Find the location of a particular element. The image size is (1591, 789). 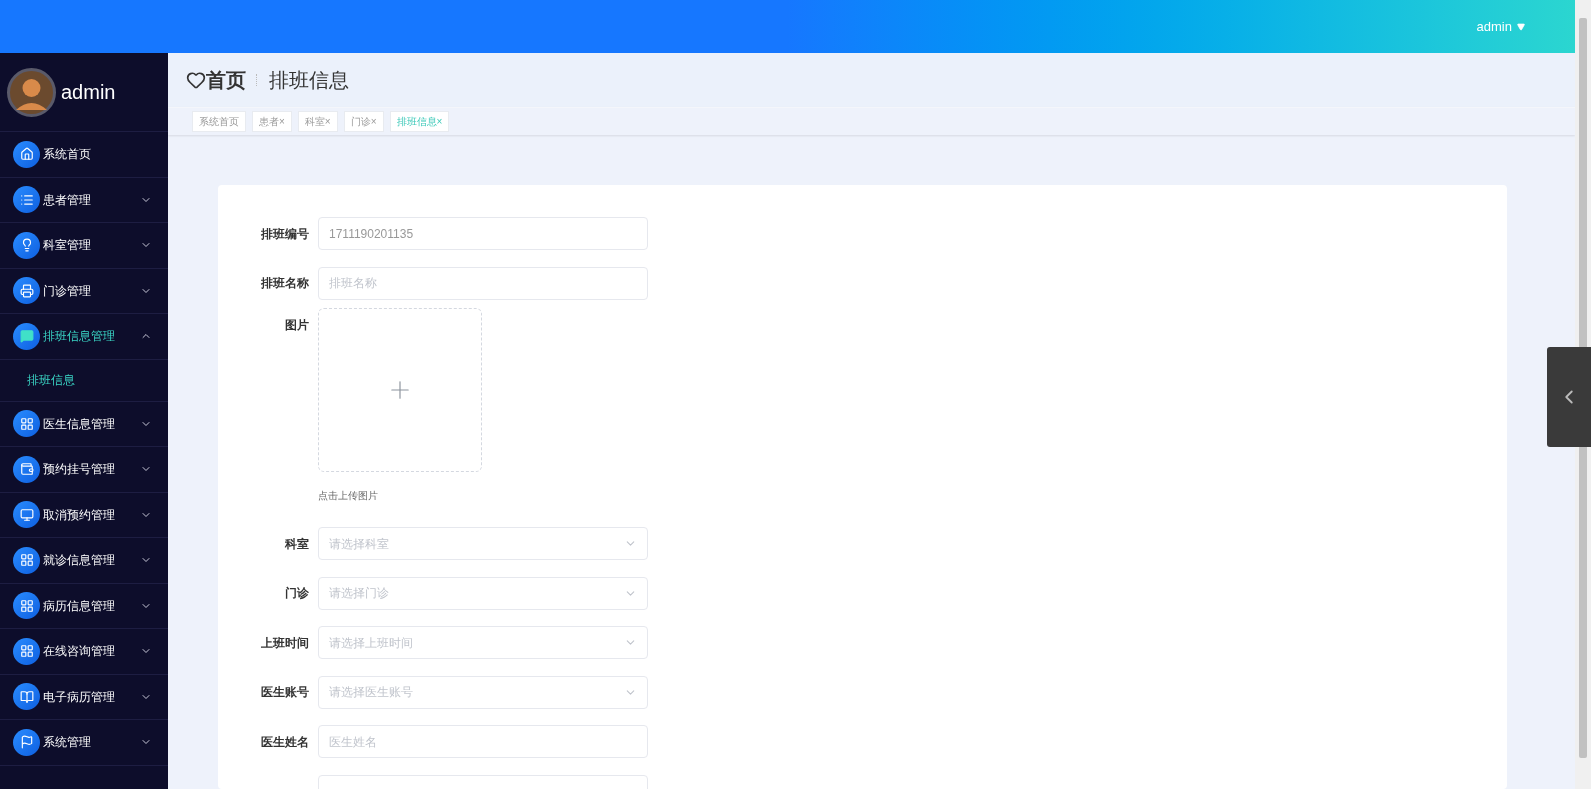

sidebar-item-label: 病历信息管理 is located at coordinates (79, 606).